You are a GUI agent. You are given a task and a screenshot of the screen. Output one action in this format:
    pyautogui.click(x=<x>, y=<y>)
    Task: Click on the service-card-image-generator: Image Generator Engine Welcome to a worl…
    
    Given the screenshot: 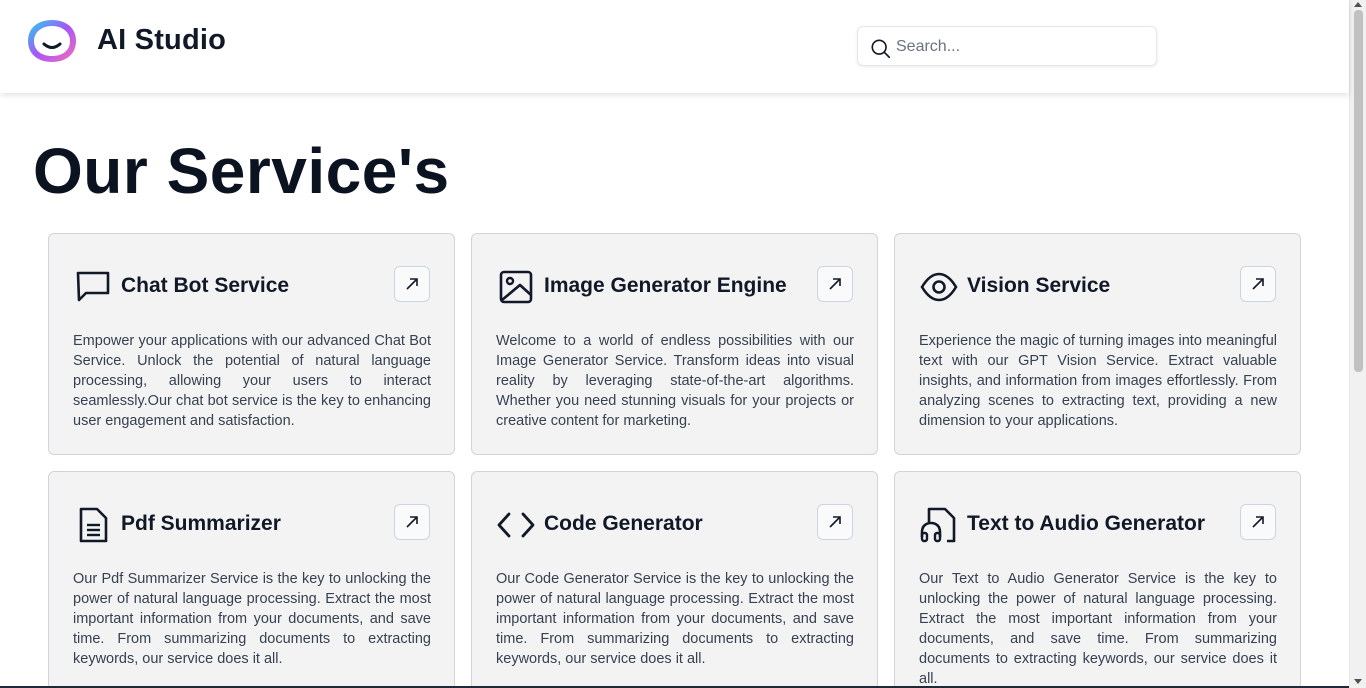 What is the action you would take?
    pyautogui.click(x=674, y=344)
    